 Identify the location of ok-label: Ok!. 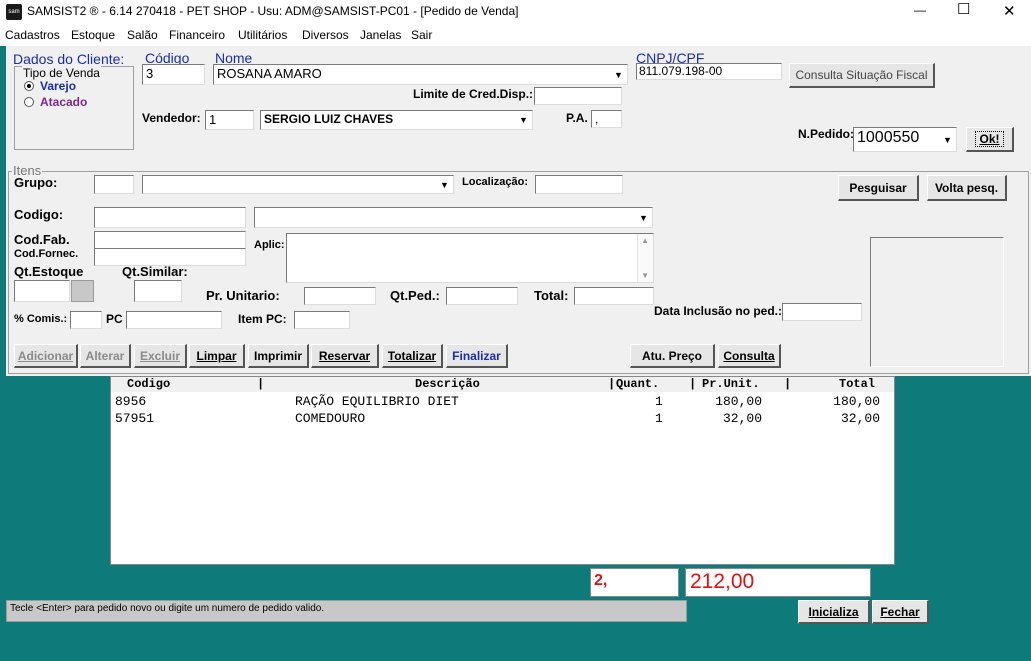
(989, 139).